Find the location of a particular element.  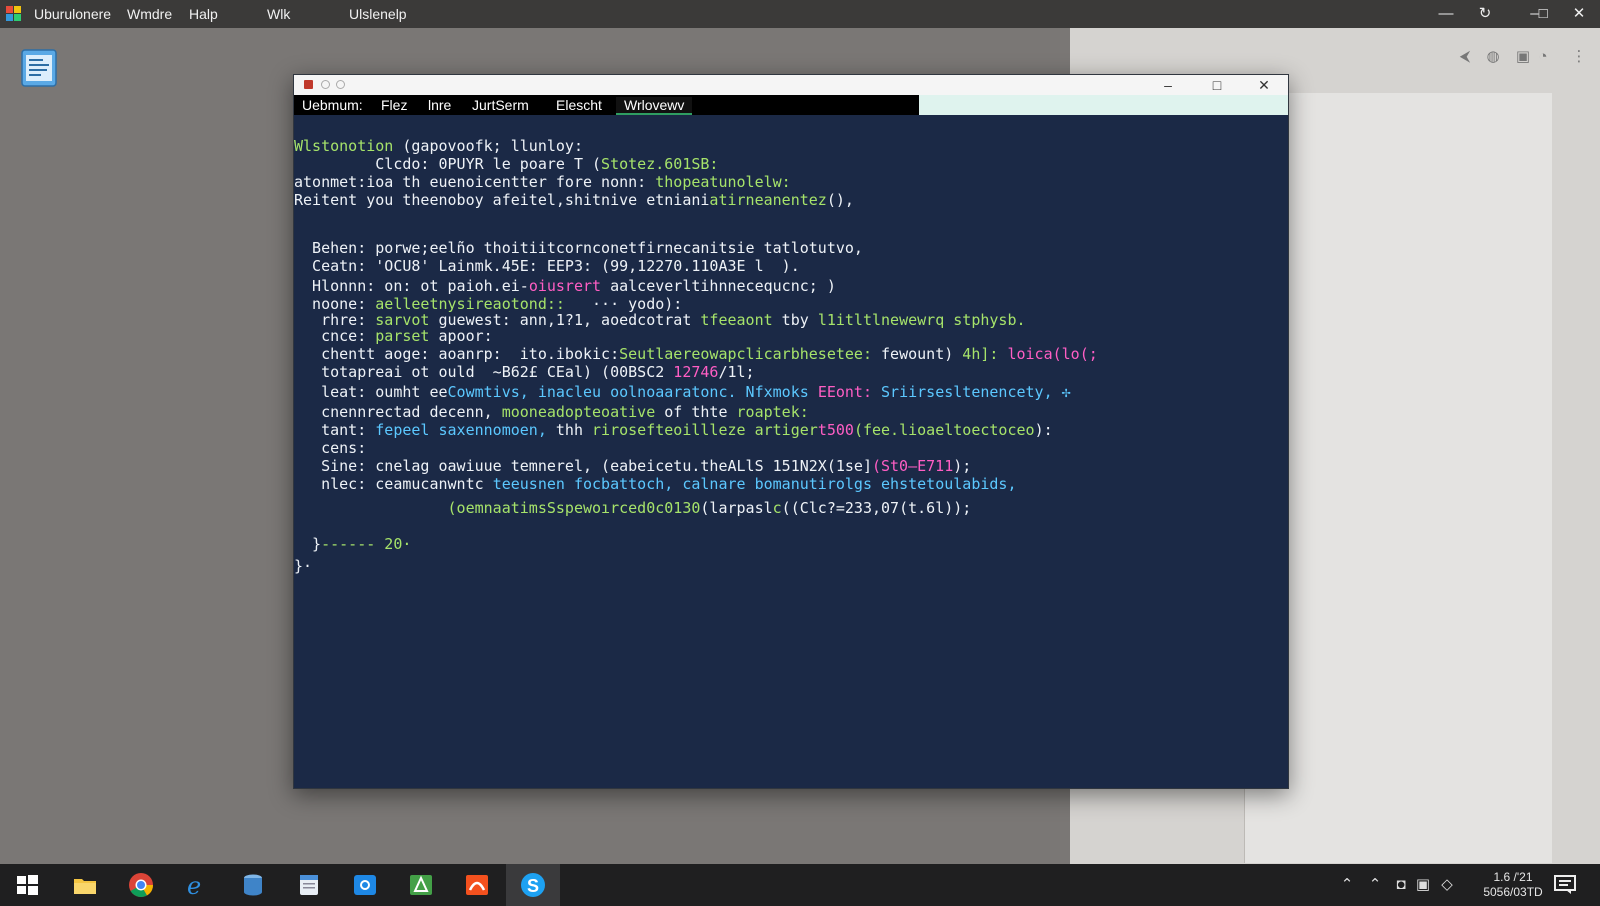

restore-icon: –□ is located at coordinates (1539, 14).